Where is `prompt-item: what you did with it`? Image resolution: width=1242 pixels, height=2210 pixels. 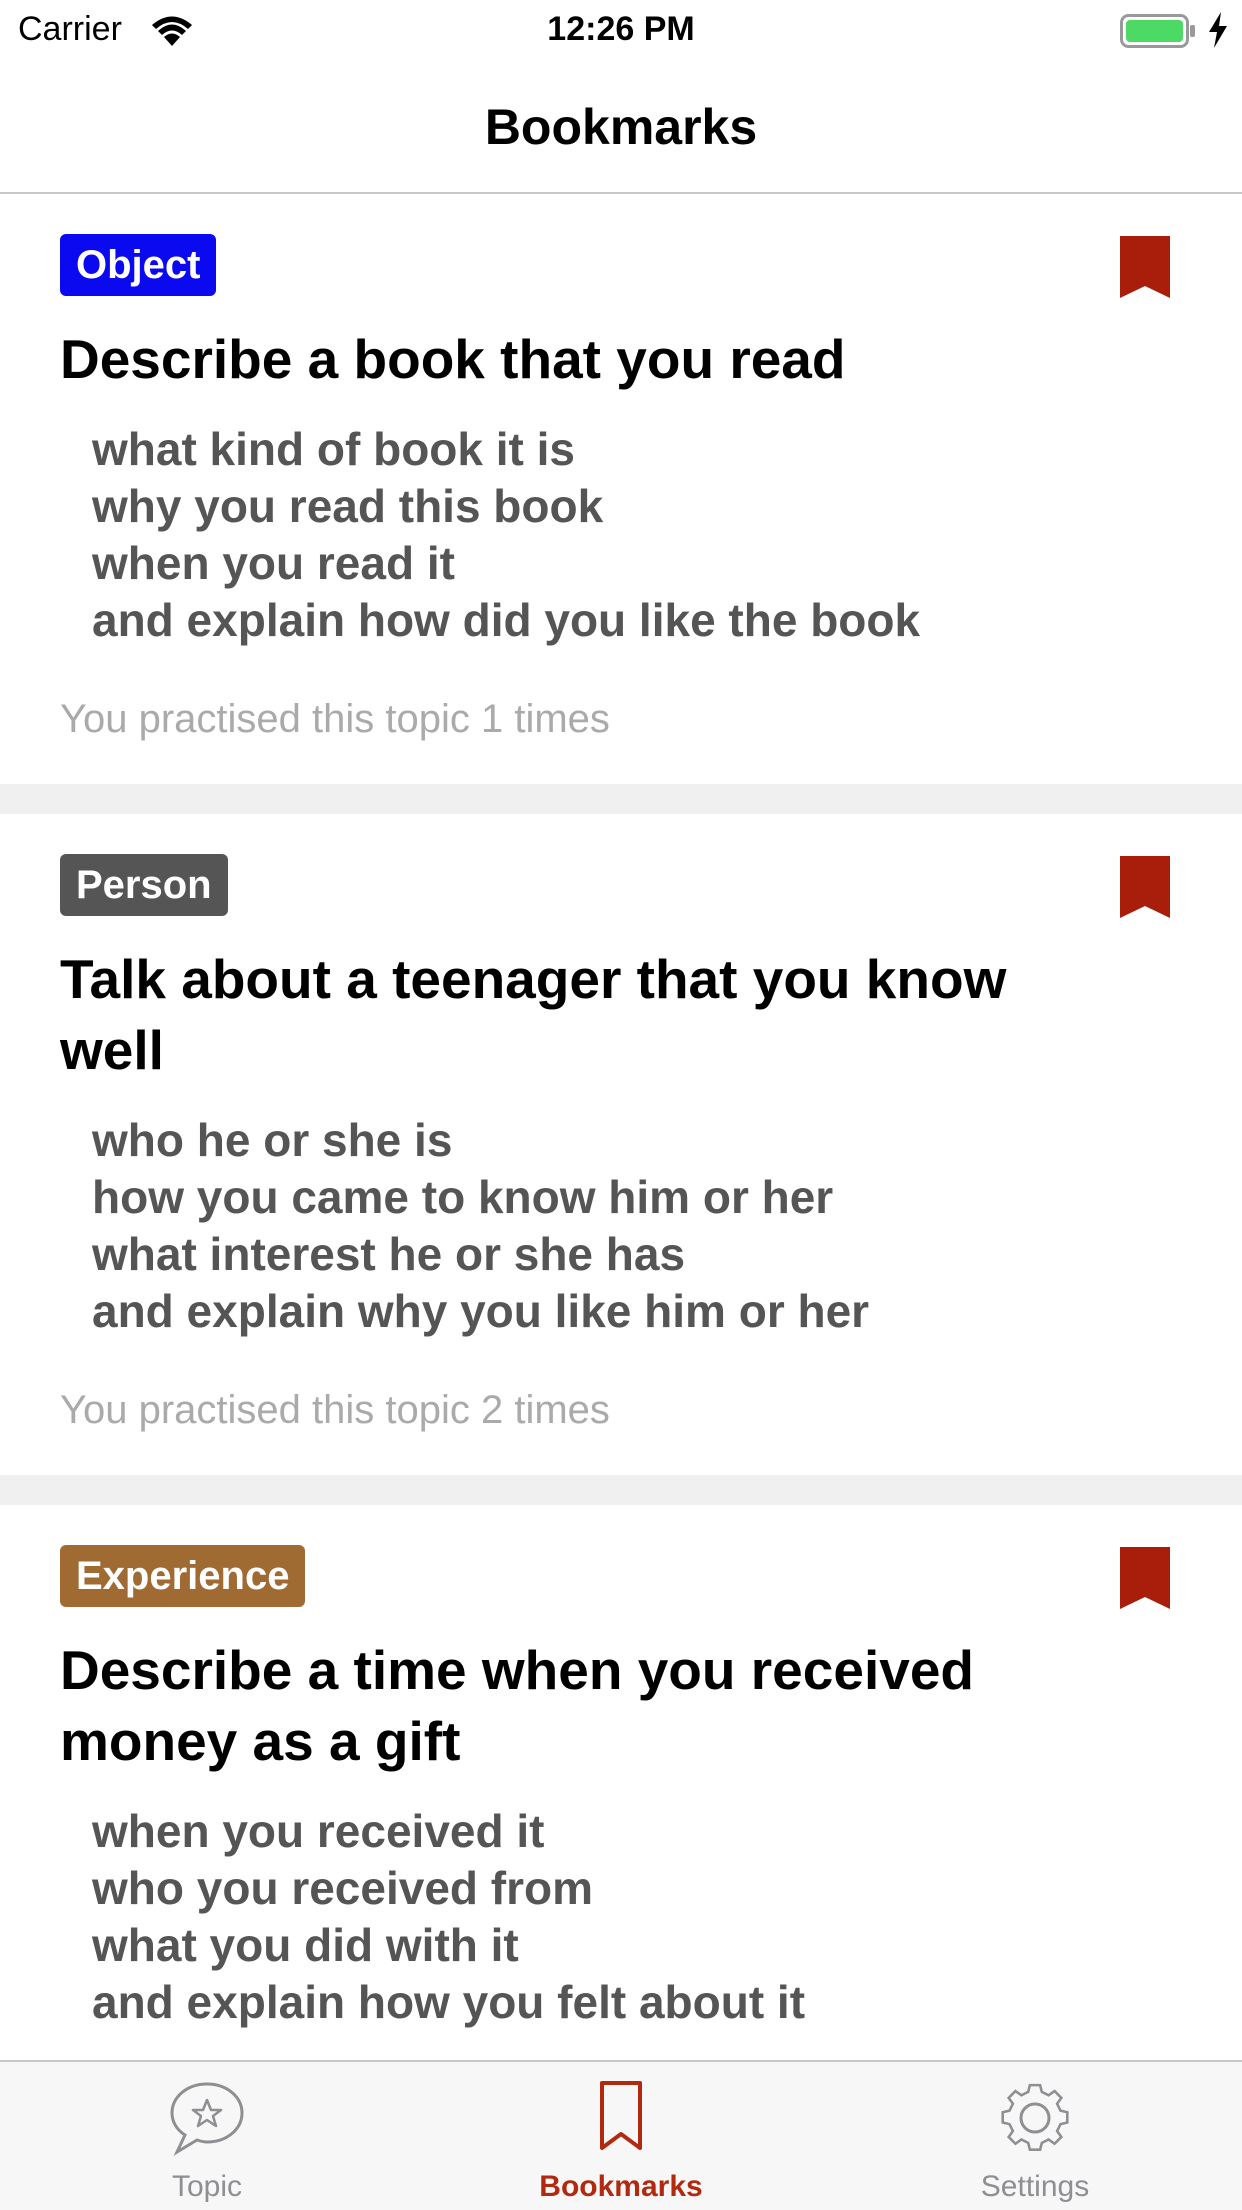 prompt-item: what you did with it is located at coordinates (305, 1945).